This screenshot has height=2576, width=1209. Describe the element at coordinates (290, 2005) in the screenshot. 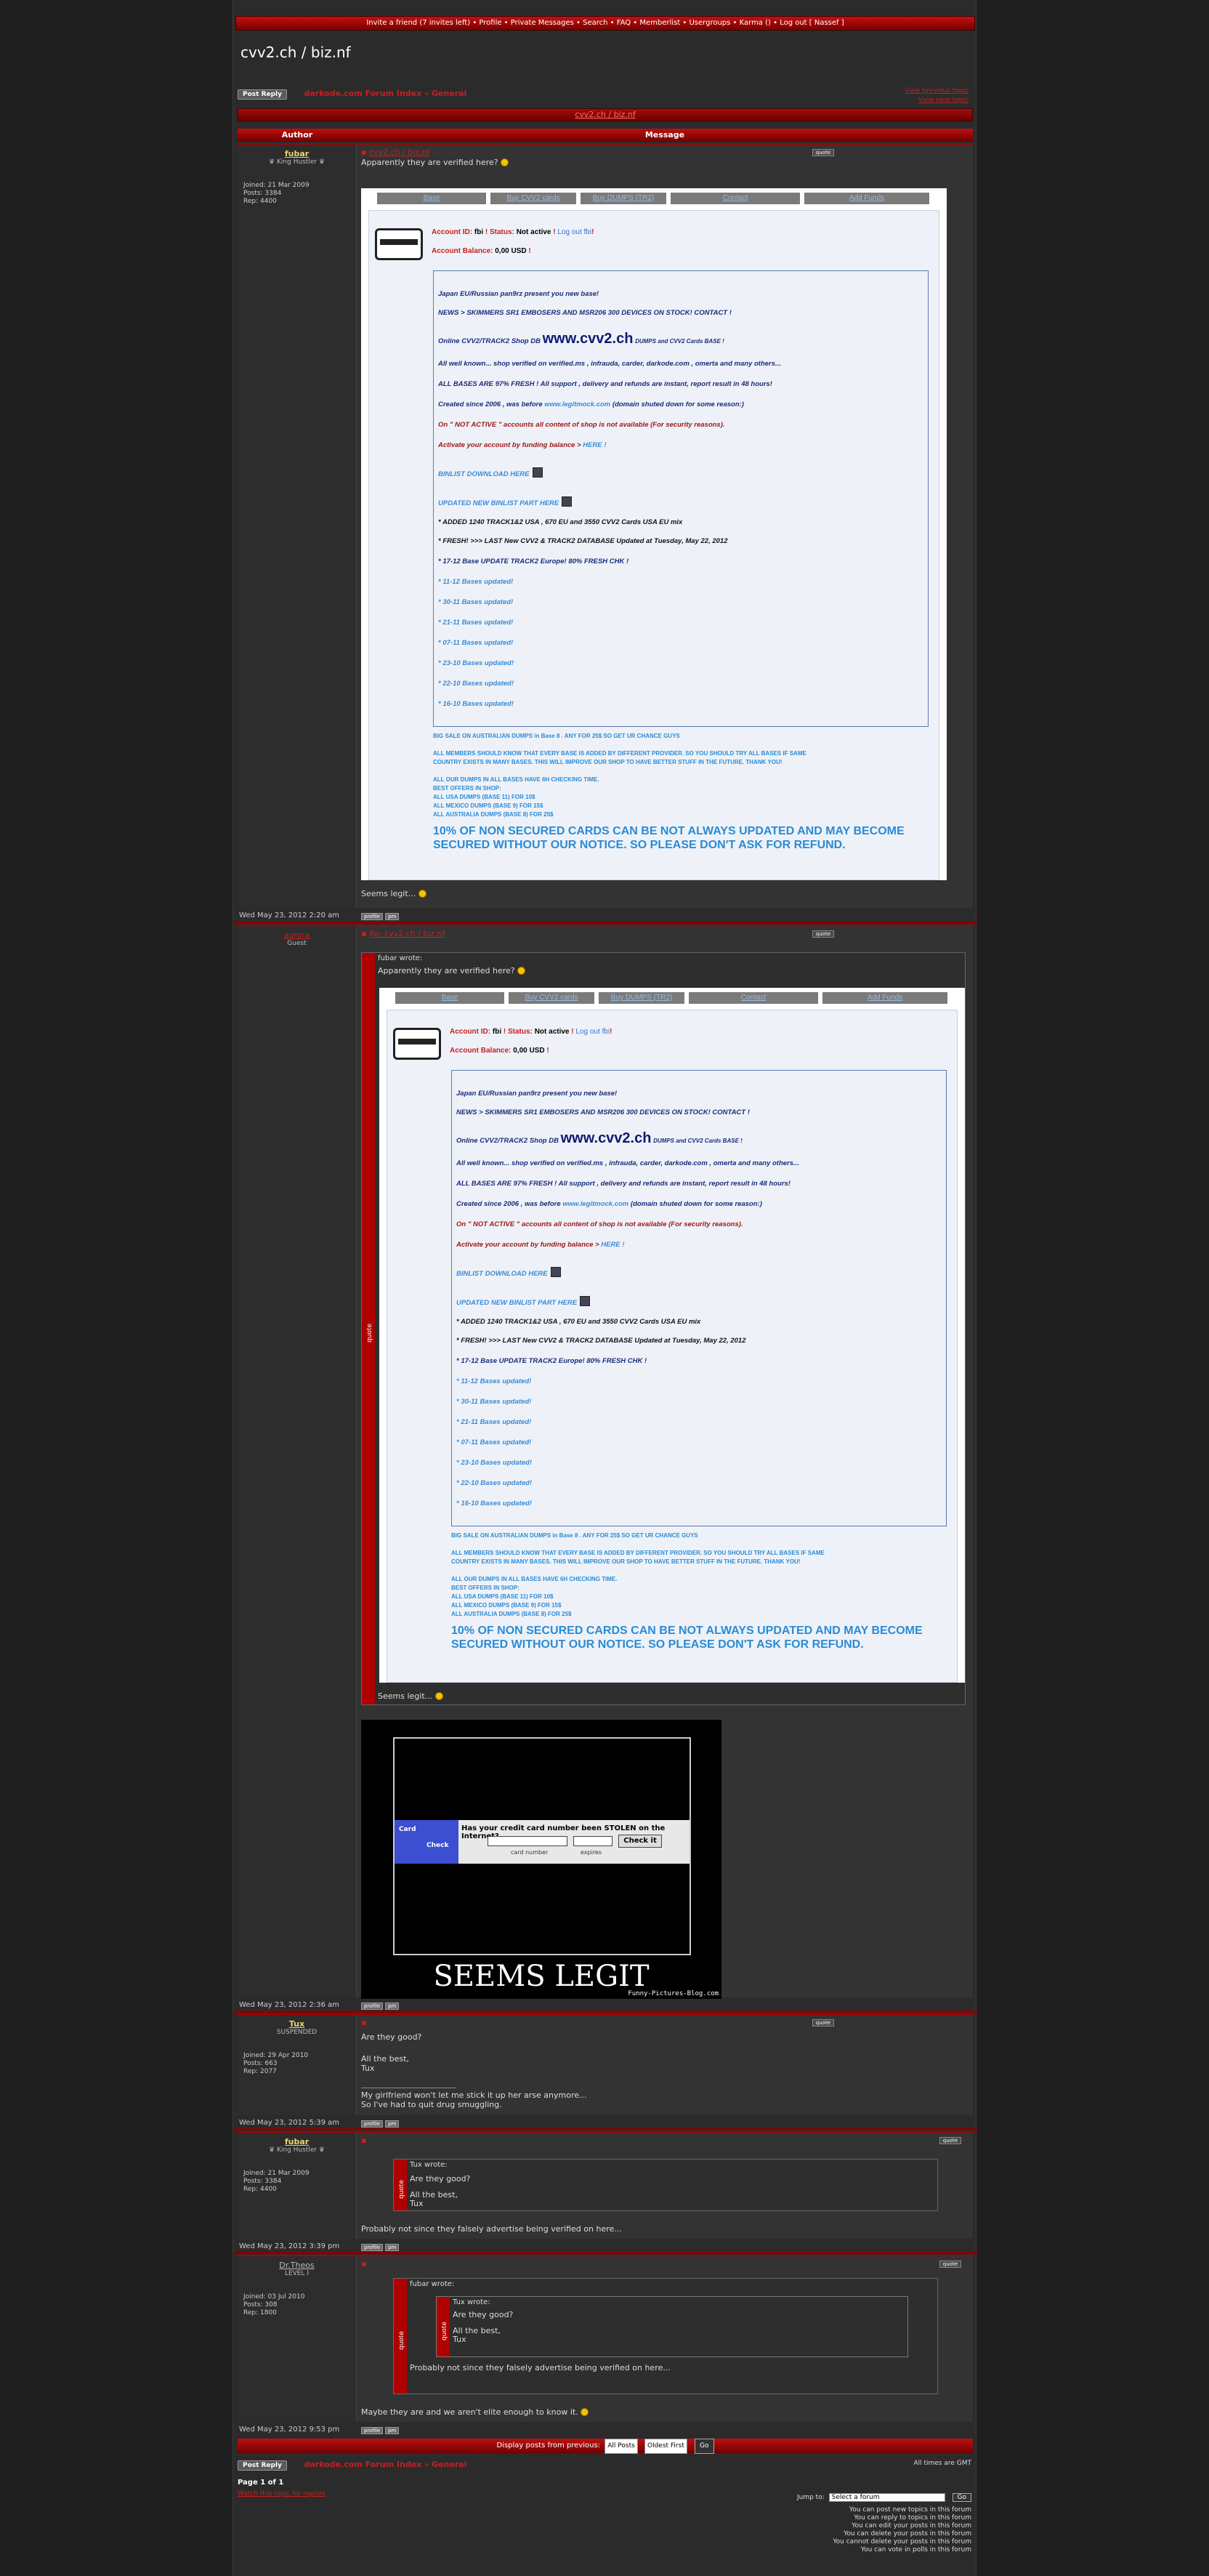

I see `post-date: Wed May 23, 2012 2:36 am` at that location.